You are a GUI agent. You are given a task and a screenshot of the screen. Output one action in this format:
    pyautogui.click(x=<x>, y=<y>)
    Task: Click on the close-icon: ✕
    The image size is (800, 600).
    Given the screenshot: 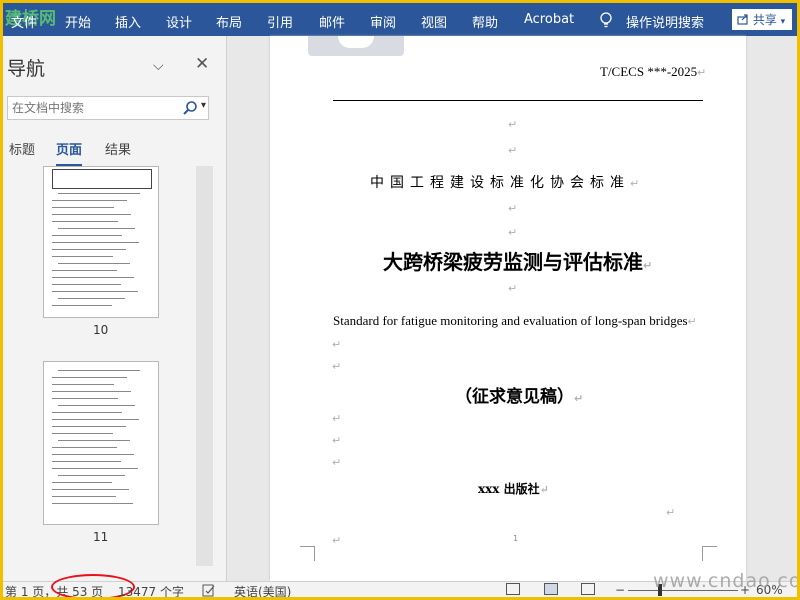 What is the action you would take?
    pyautogui.click(x=202, y=64)
    